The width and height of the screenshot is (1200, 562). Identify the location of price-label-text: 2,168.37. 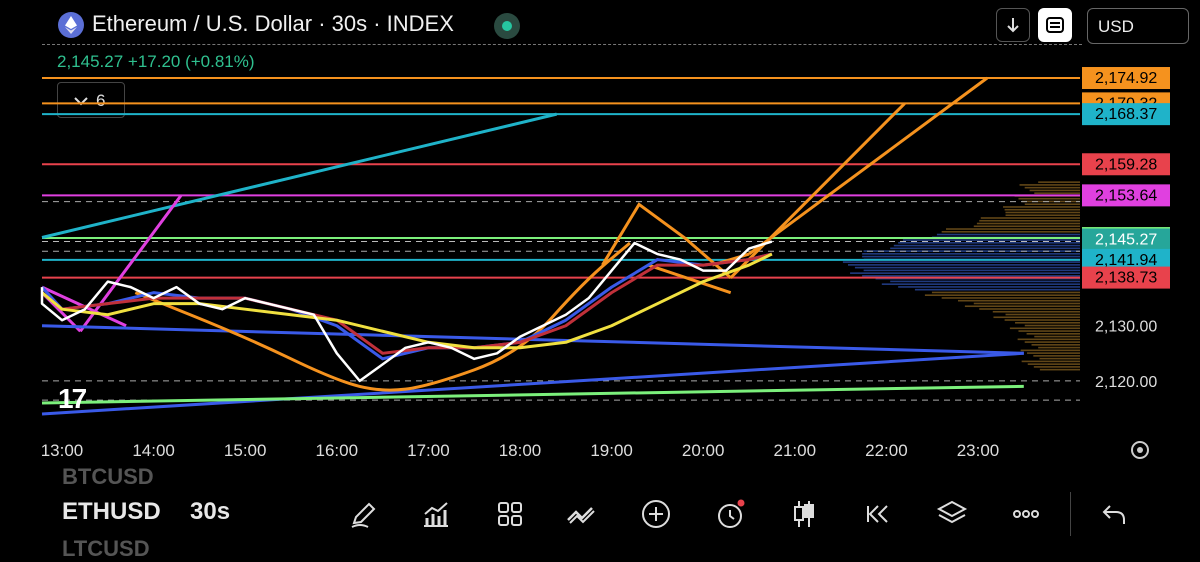
(1126, 114).